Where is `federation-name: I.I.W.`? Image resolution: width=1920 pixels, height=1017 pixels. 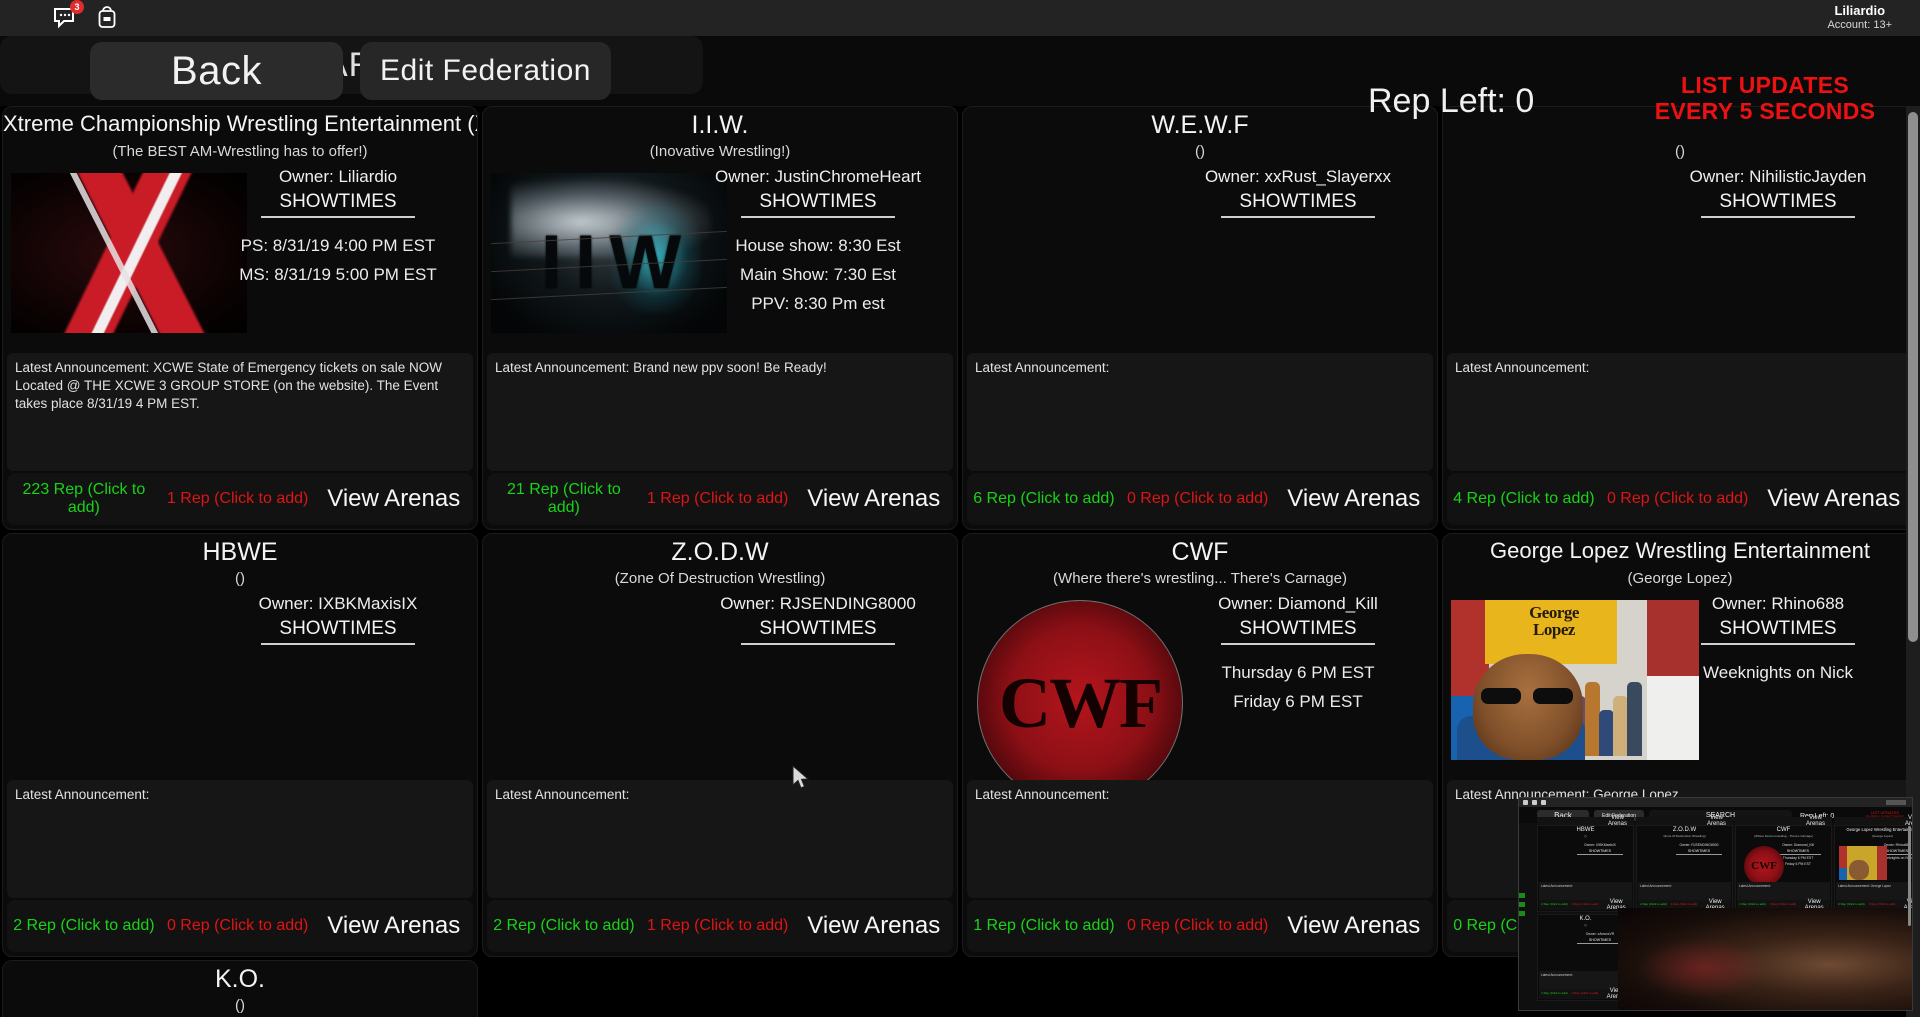 federation-name: I.I.W. is located at coordinates (720, 125).